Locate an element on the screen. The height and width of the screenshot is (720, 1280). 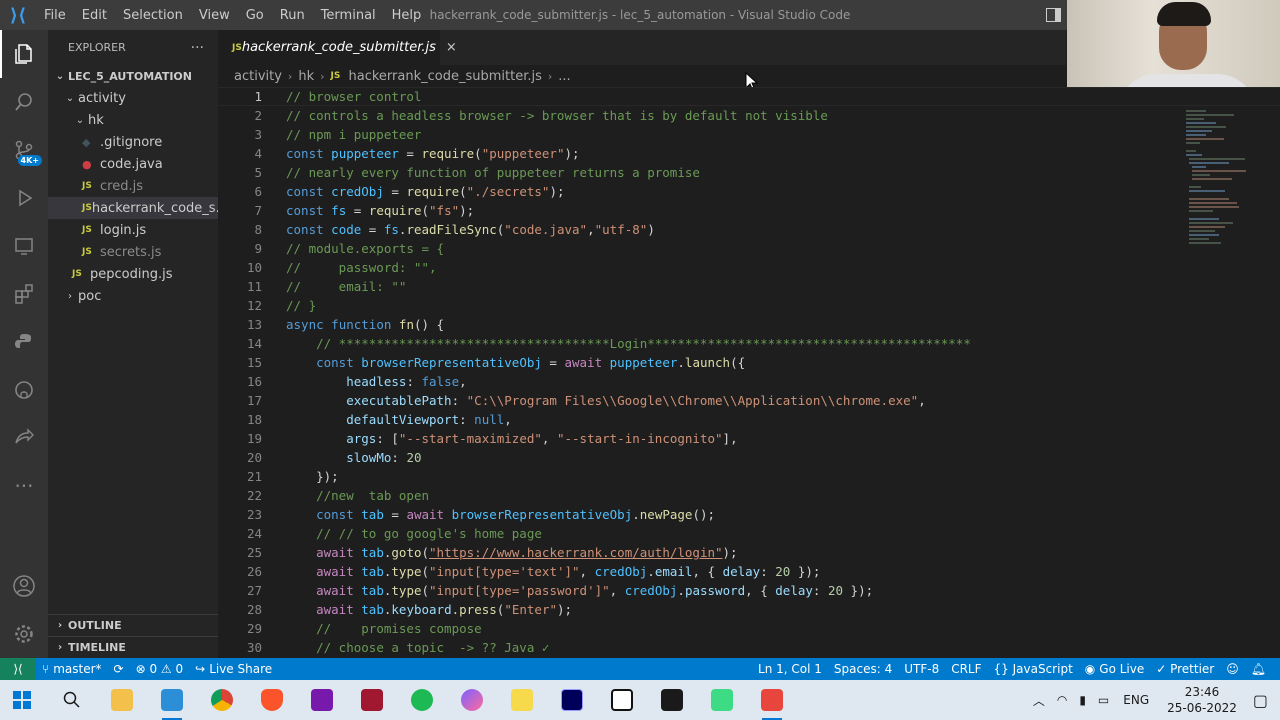
menu-view: View is located at coordinates (214, 15).